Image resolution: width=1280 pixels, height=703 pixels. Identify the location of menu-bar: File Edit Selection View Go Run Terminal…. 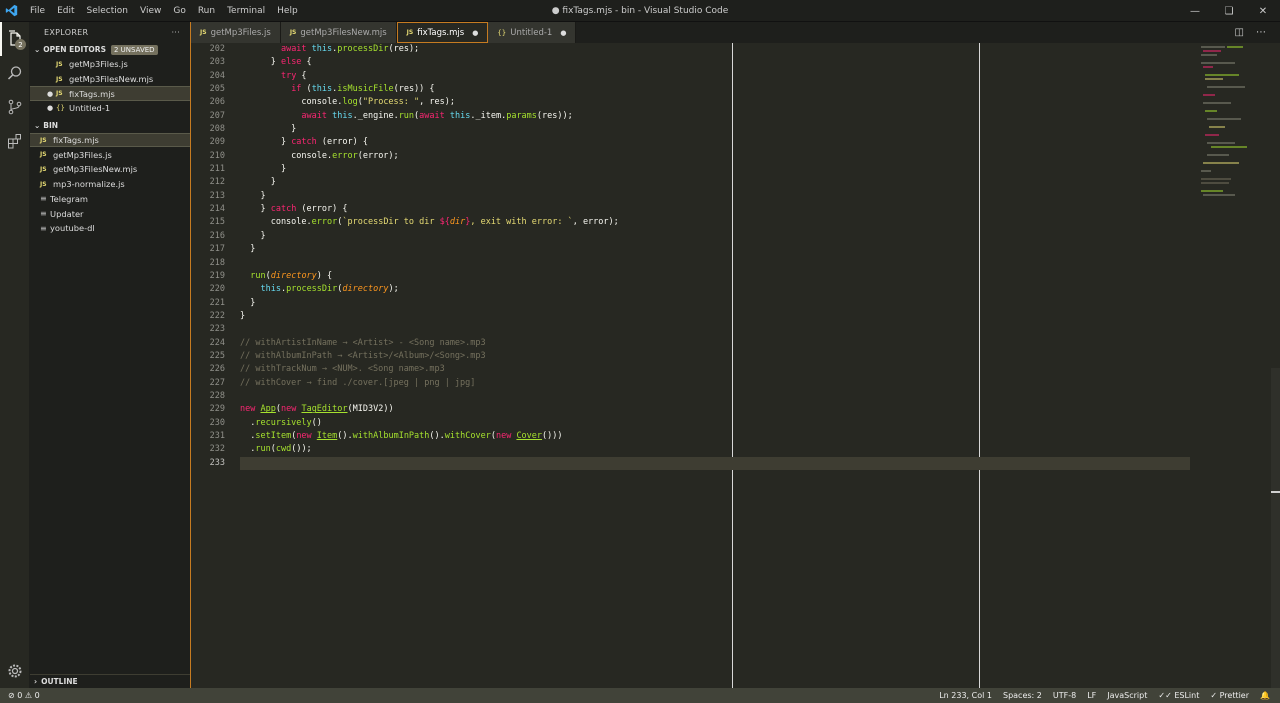
(164, 11).